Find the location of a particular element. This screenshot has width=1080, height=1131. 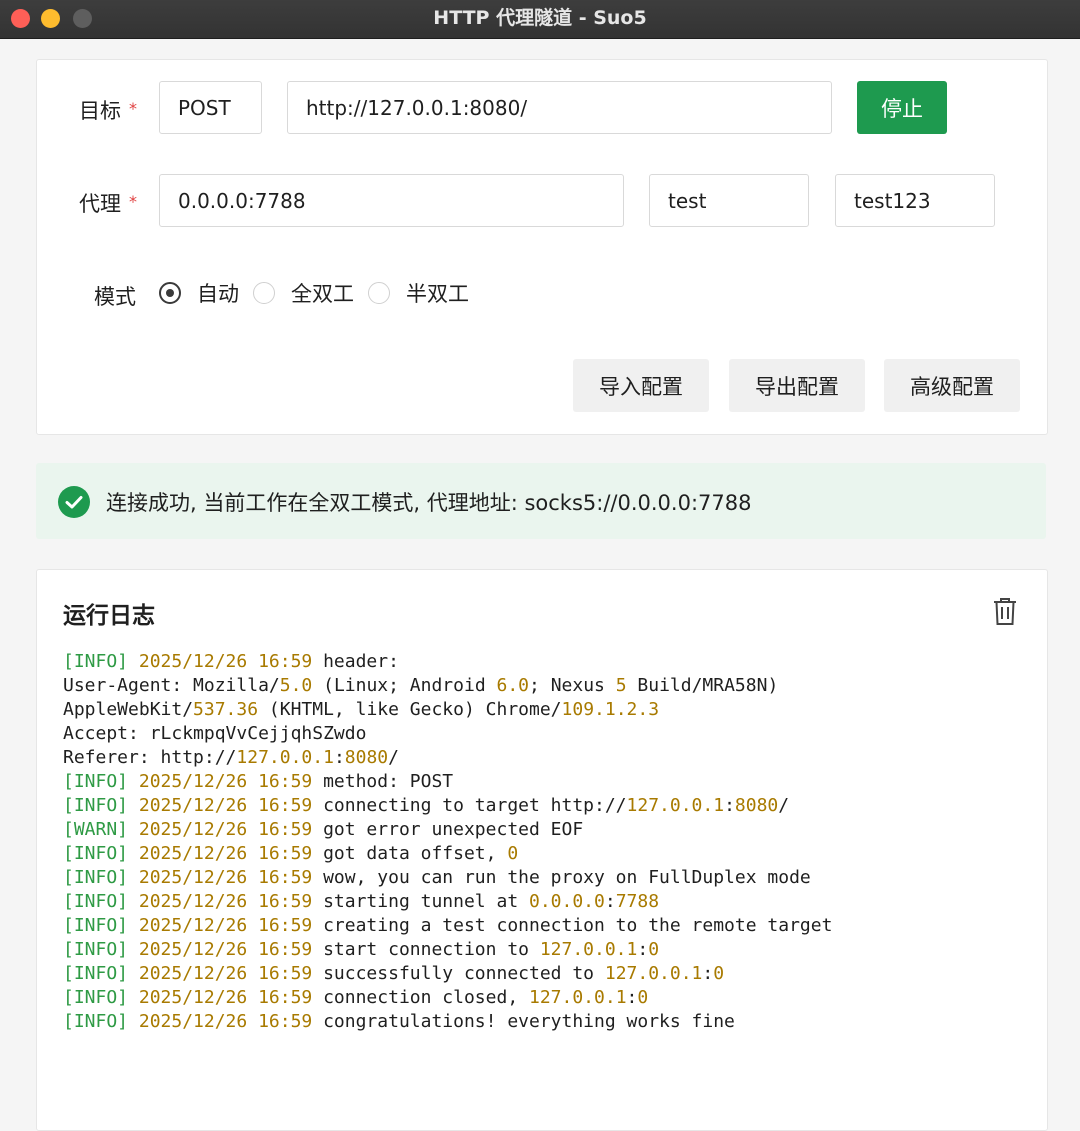

log-text: got data offset, is located at coordinates (410, 853).